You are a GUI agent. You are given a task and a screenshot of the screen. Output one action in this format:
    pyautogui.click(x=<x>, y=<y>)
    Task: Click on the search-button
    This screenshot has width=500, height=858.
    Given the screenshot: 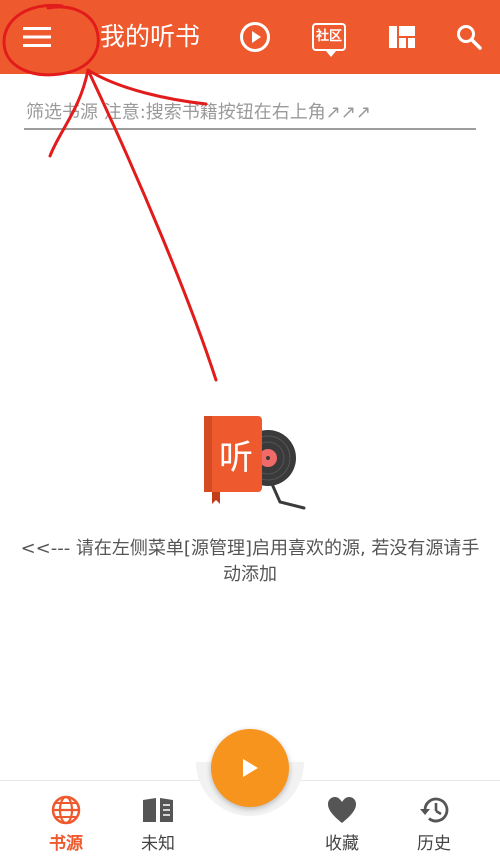 What is the action you would take?
    pyautogui.click(x=469, y=37)
    